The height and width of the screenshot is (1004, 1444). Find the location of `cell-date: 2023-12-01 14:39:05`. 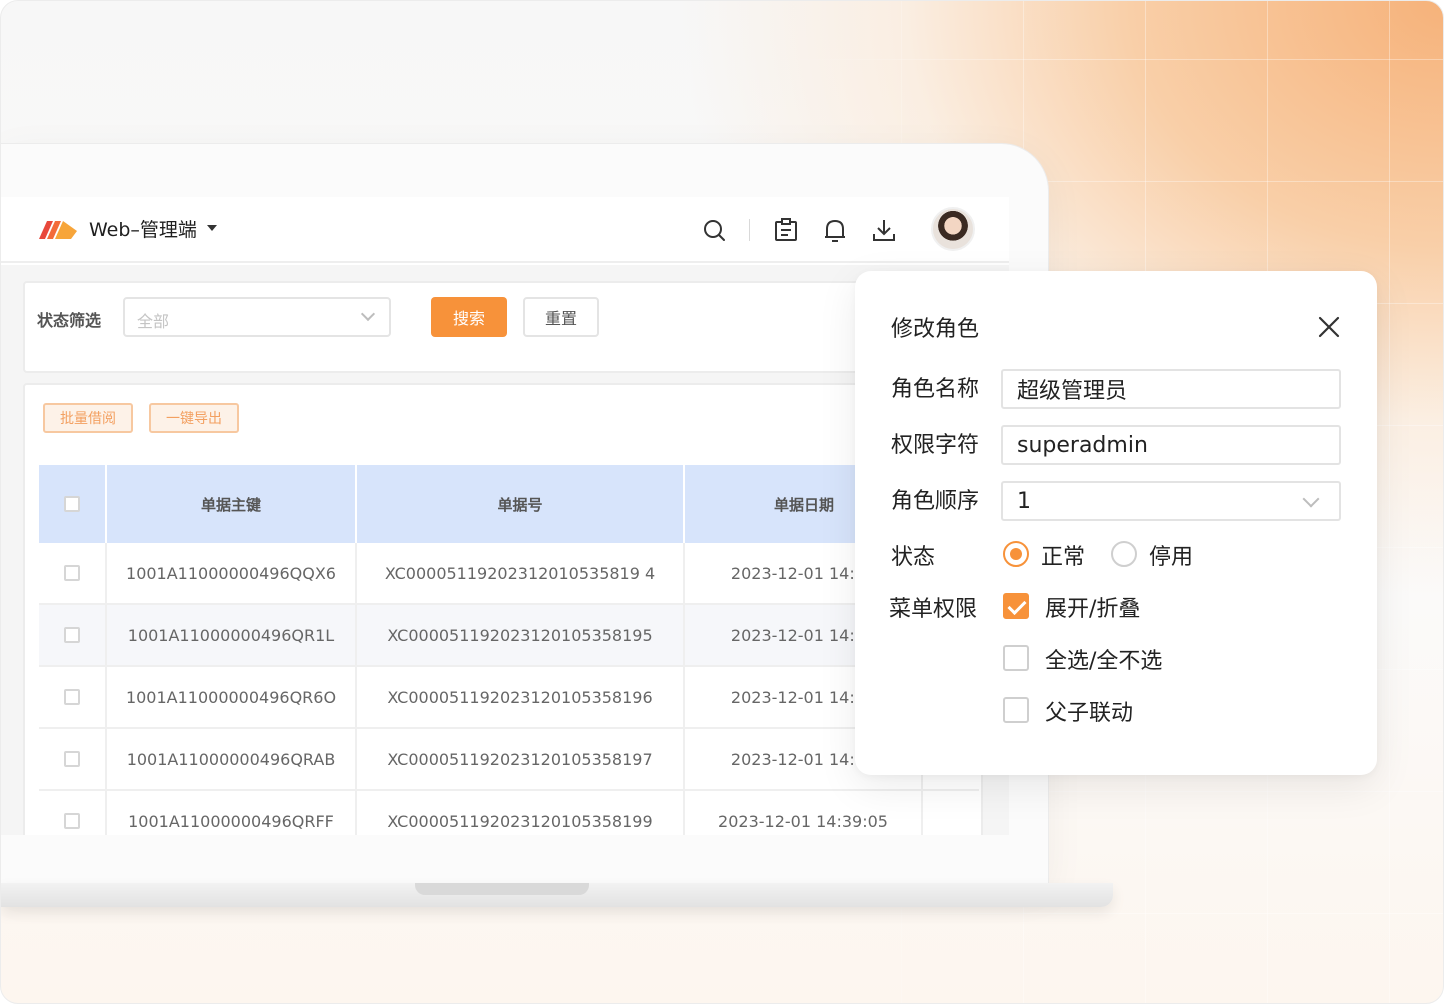

cell-date: 2023-12-01 14:39:05 is located at coordinates (804, 813).